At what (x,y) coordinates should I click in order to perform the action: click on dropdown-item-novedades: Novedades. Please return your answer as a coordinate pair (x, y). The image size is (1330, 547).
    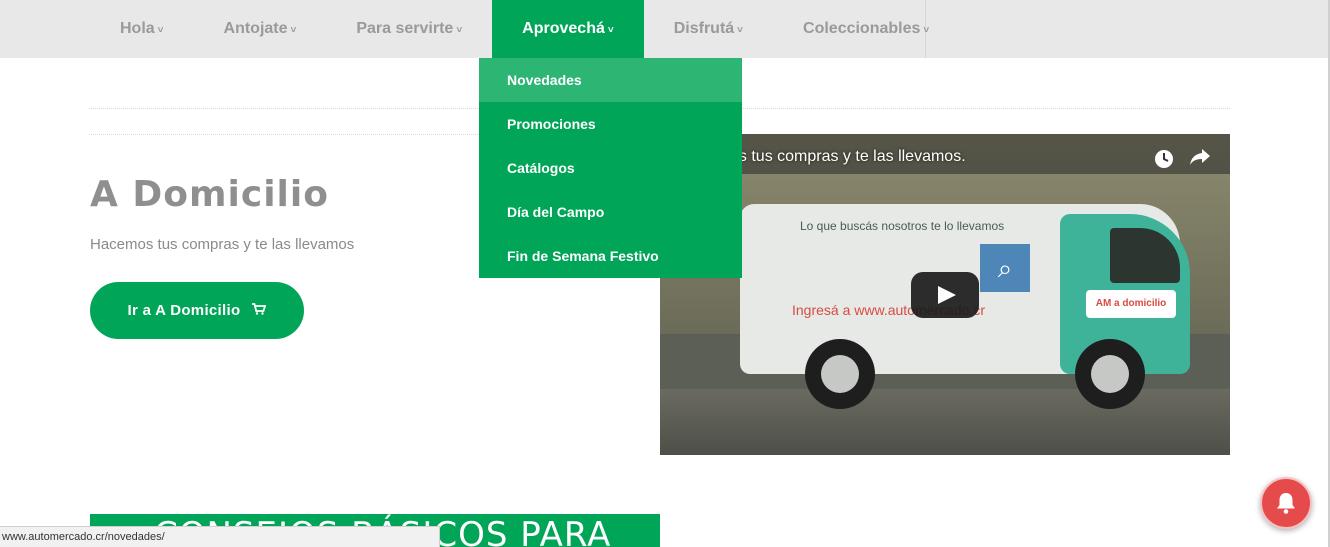
    Looking at the image, I should click on (610, 80).